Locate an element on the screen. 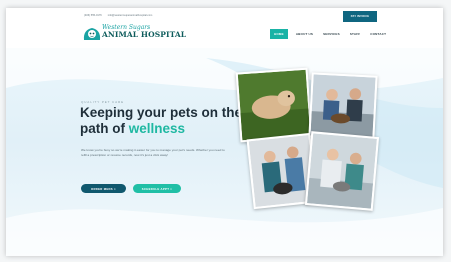 This screenshot has height=262, width=451. main-nav: HOME ABOUT US SERVICES STAFF CONTACT is located at coordinates (329, 34).